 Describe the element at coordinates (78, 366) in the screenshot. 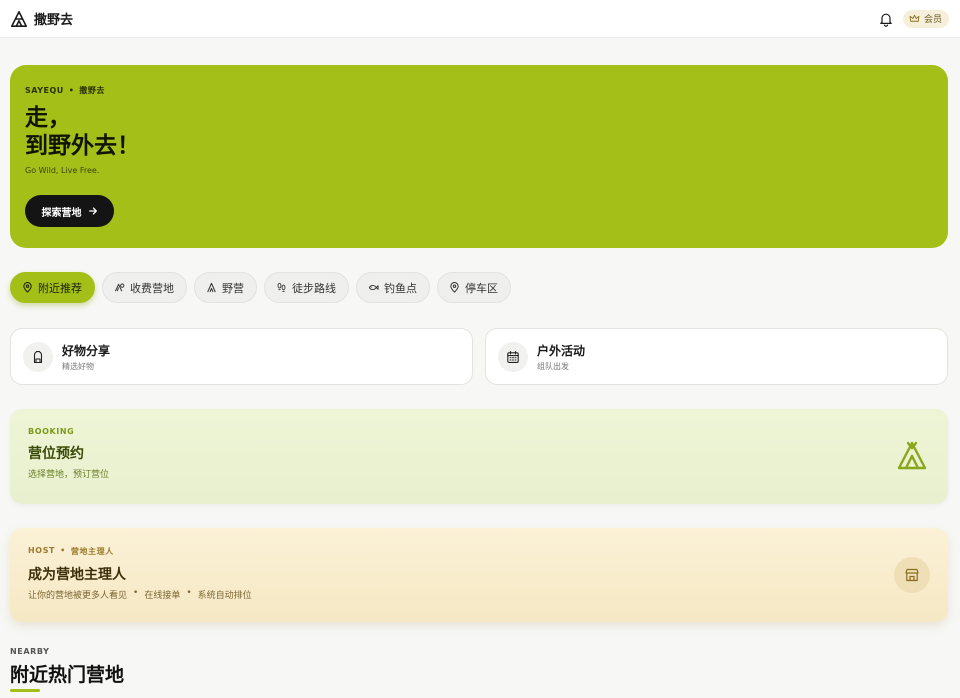

I see `feature-subtitle: 精选好物` at that location.